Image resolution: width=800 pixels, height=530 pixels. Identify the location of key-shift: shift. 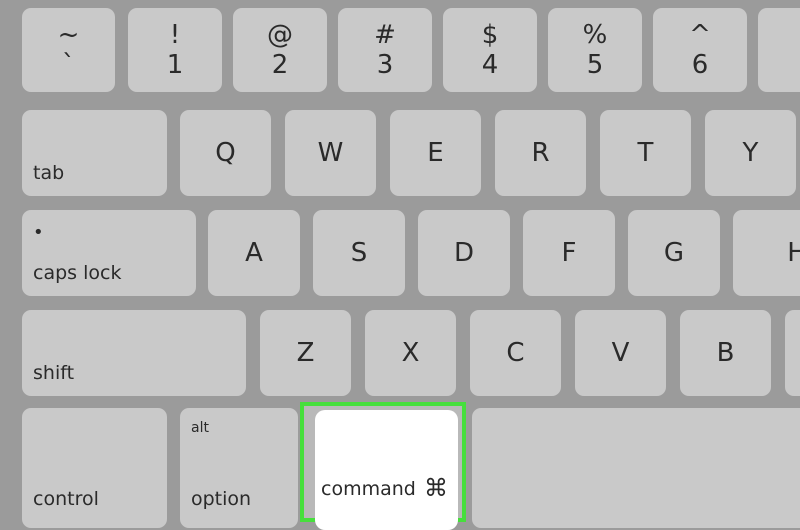
(134, 353).